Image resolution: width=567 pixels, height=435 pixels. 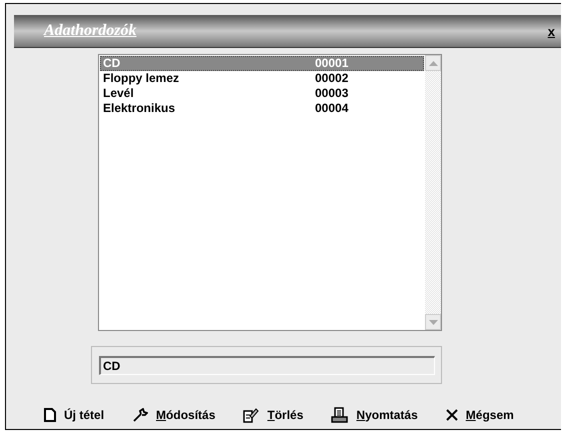 I want to click on window-title: Adathordozók, so click(x=90, y=31).